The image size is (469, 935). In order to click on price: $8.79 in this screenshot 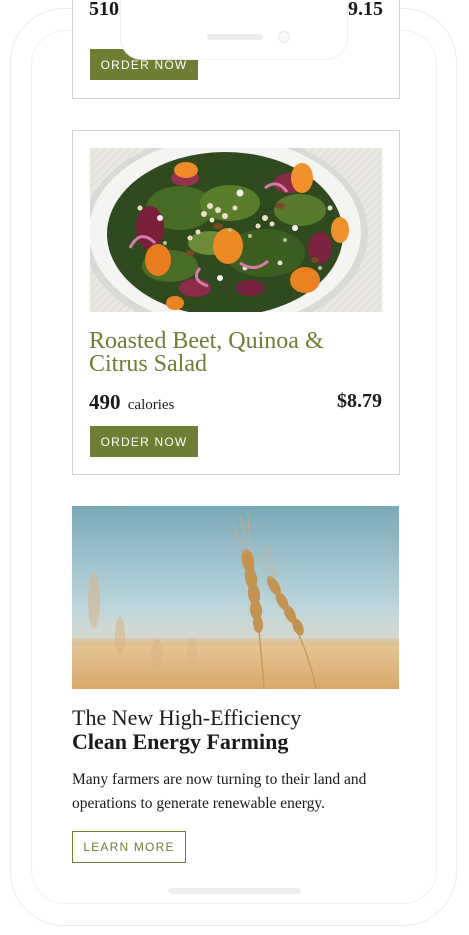, I will do `click(359, 401)`.